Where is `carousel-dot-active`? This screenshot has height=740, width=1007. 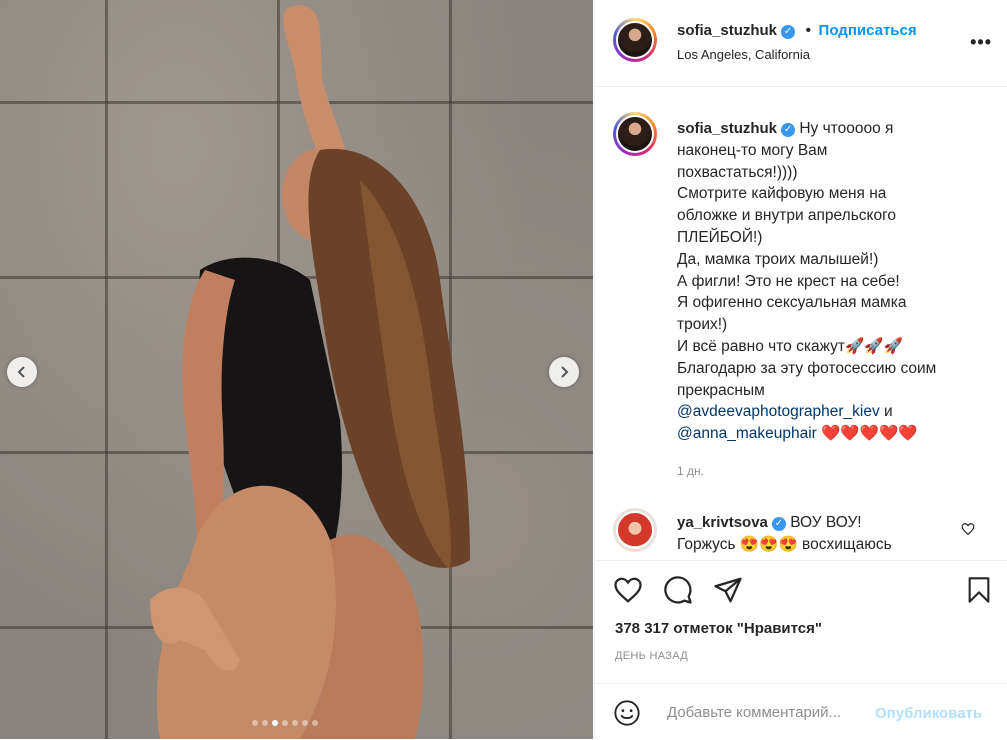
carousel-dot-active is located at coordinates (275, 723).